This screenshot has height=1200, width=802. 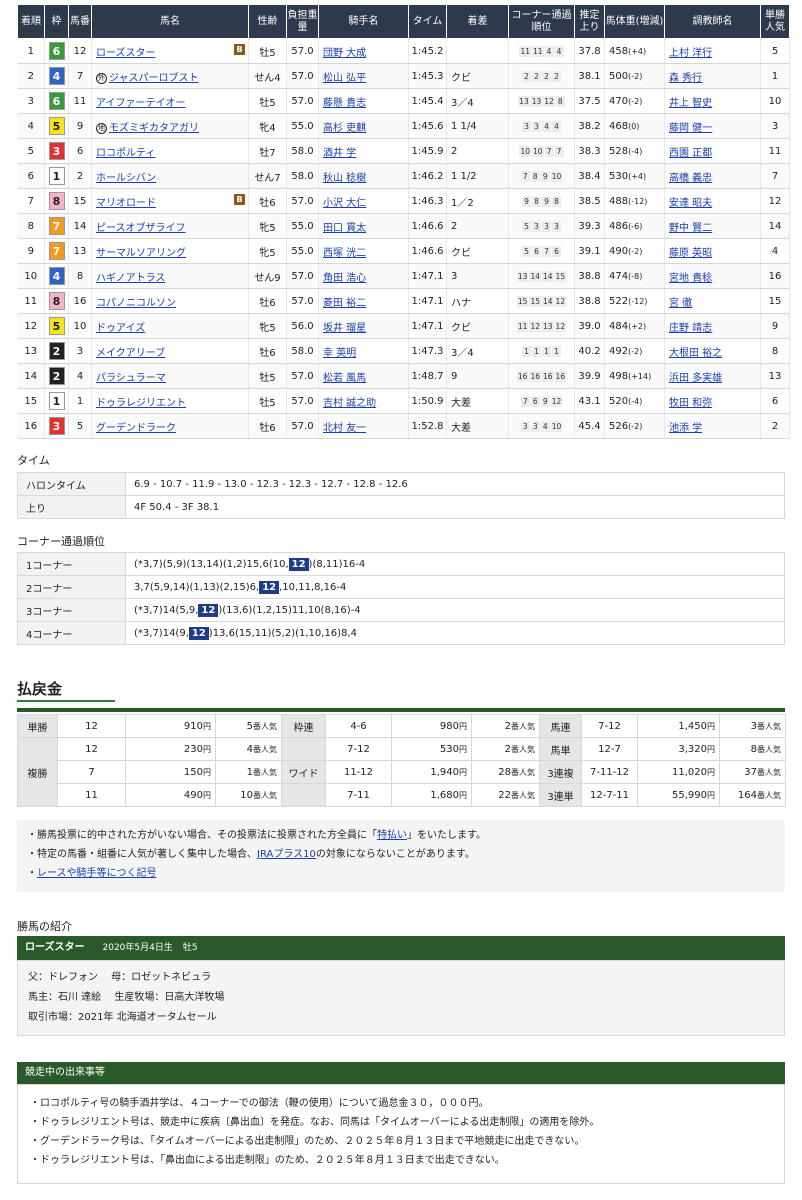 What do you see at coordinates (690, 278) in the screenshot?
I see `trainer-link: 宮地 貴稔` at bounding box center [690, 278].